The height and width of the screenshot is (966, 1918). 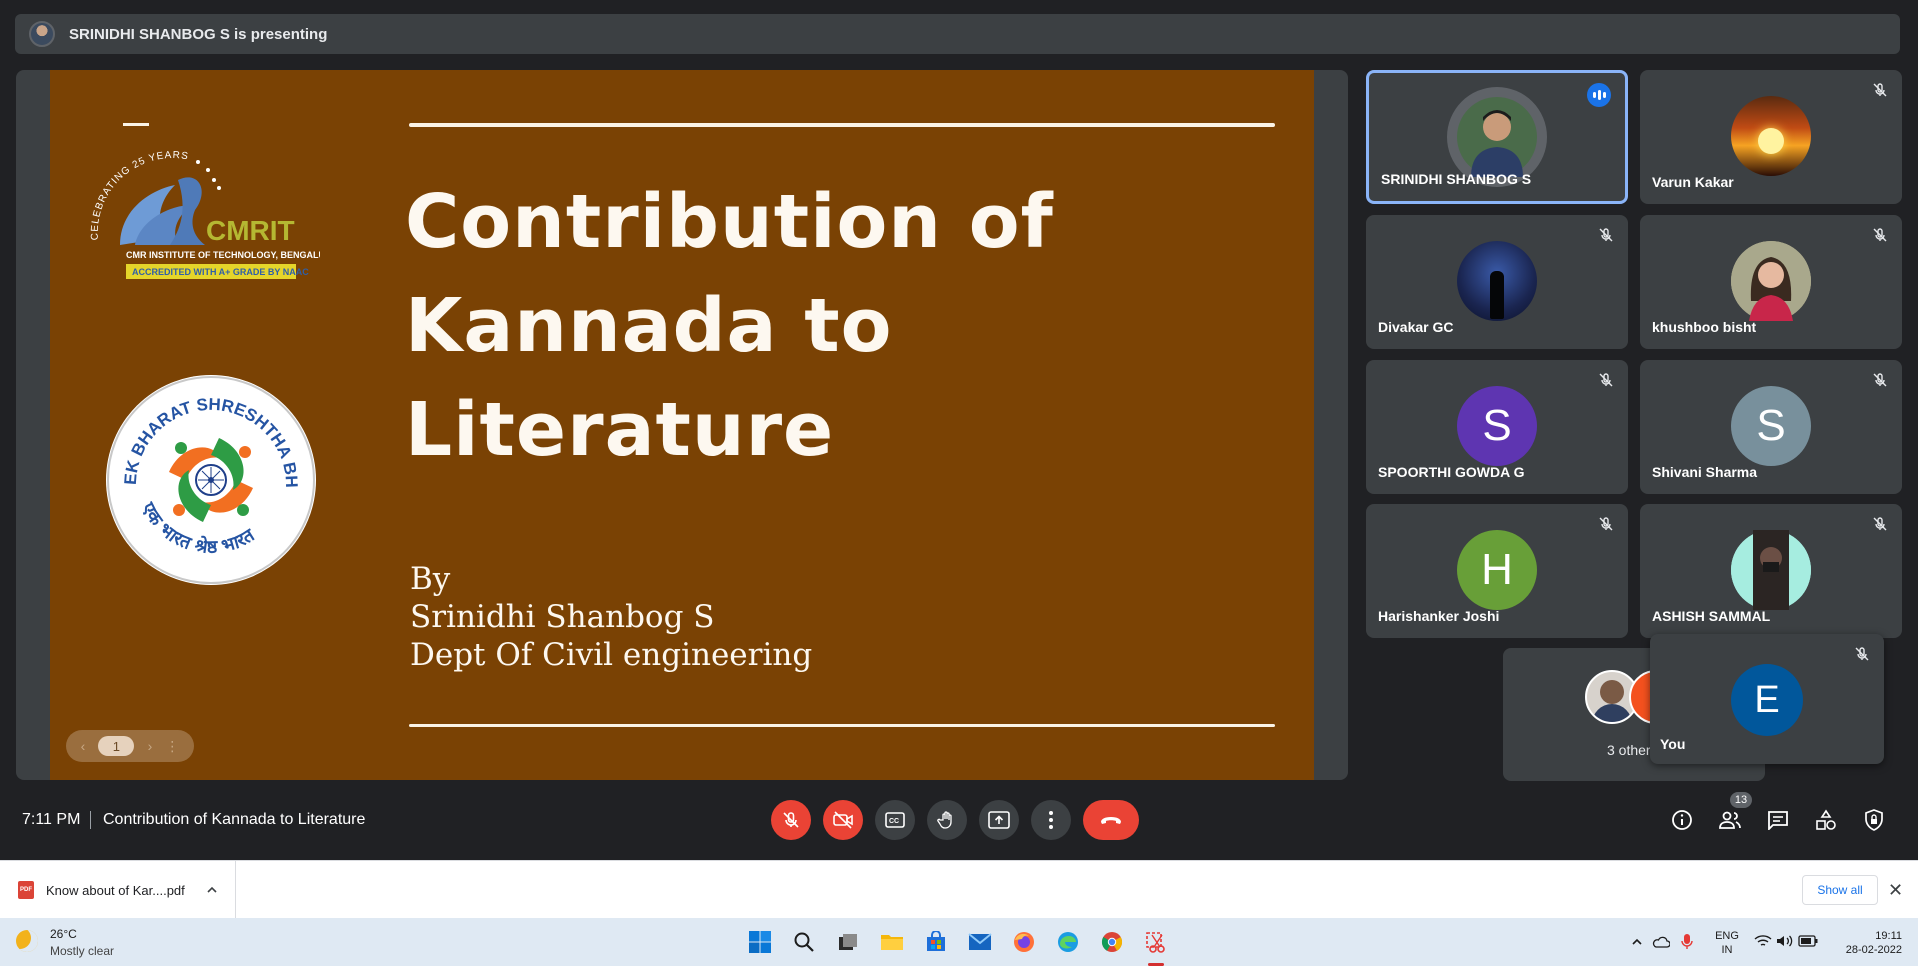 I want to click on chrome-icon, so click(x=1112, y=942).